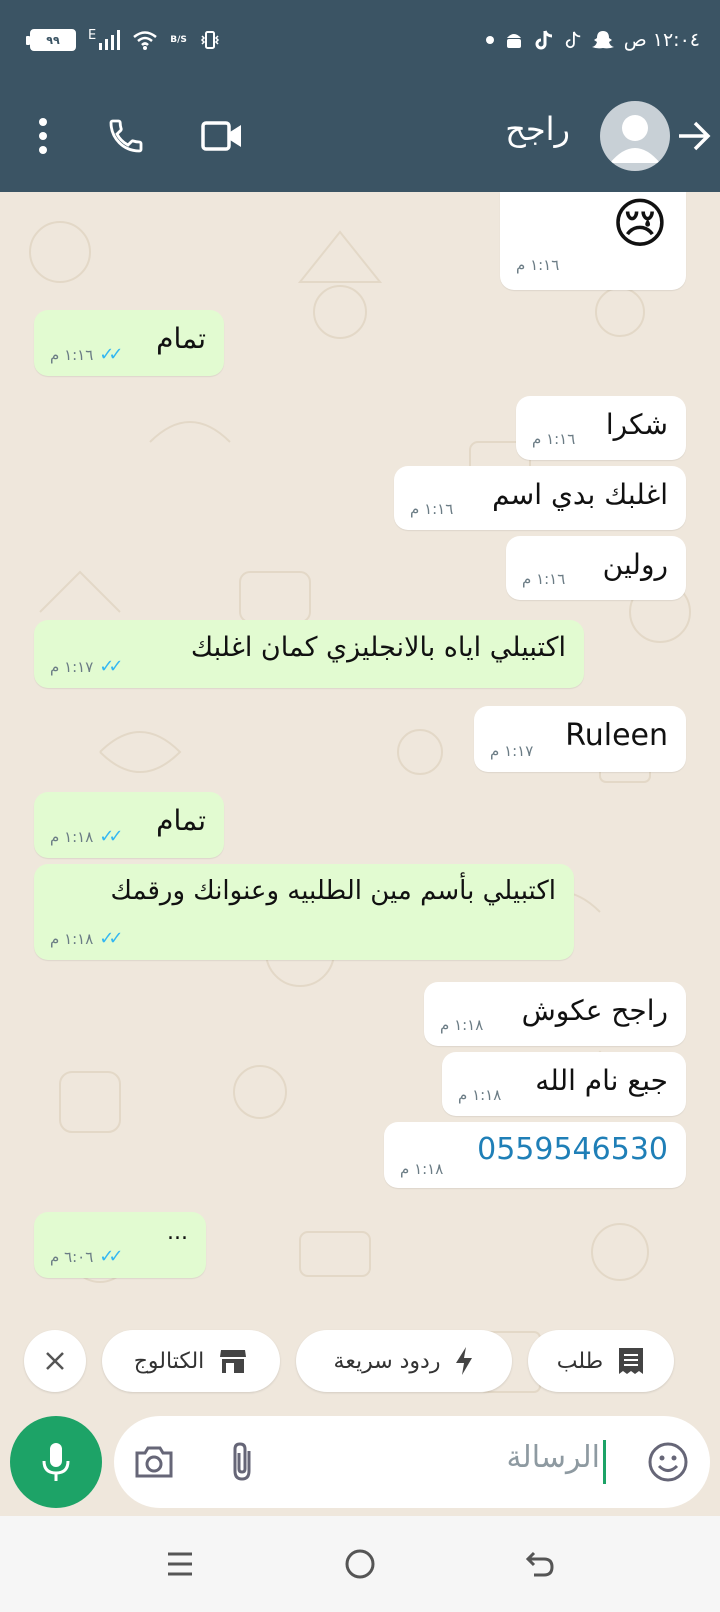 The height and width of the screenshot is (1612, 720). Describe the element at coordinates (601, 428) in the screenshot. I see `message-incoming: شكرا ١:١٦ م` at that location.